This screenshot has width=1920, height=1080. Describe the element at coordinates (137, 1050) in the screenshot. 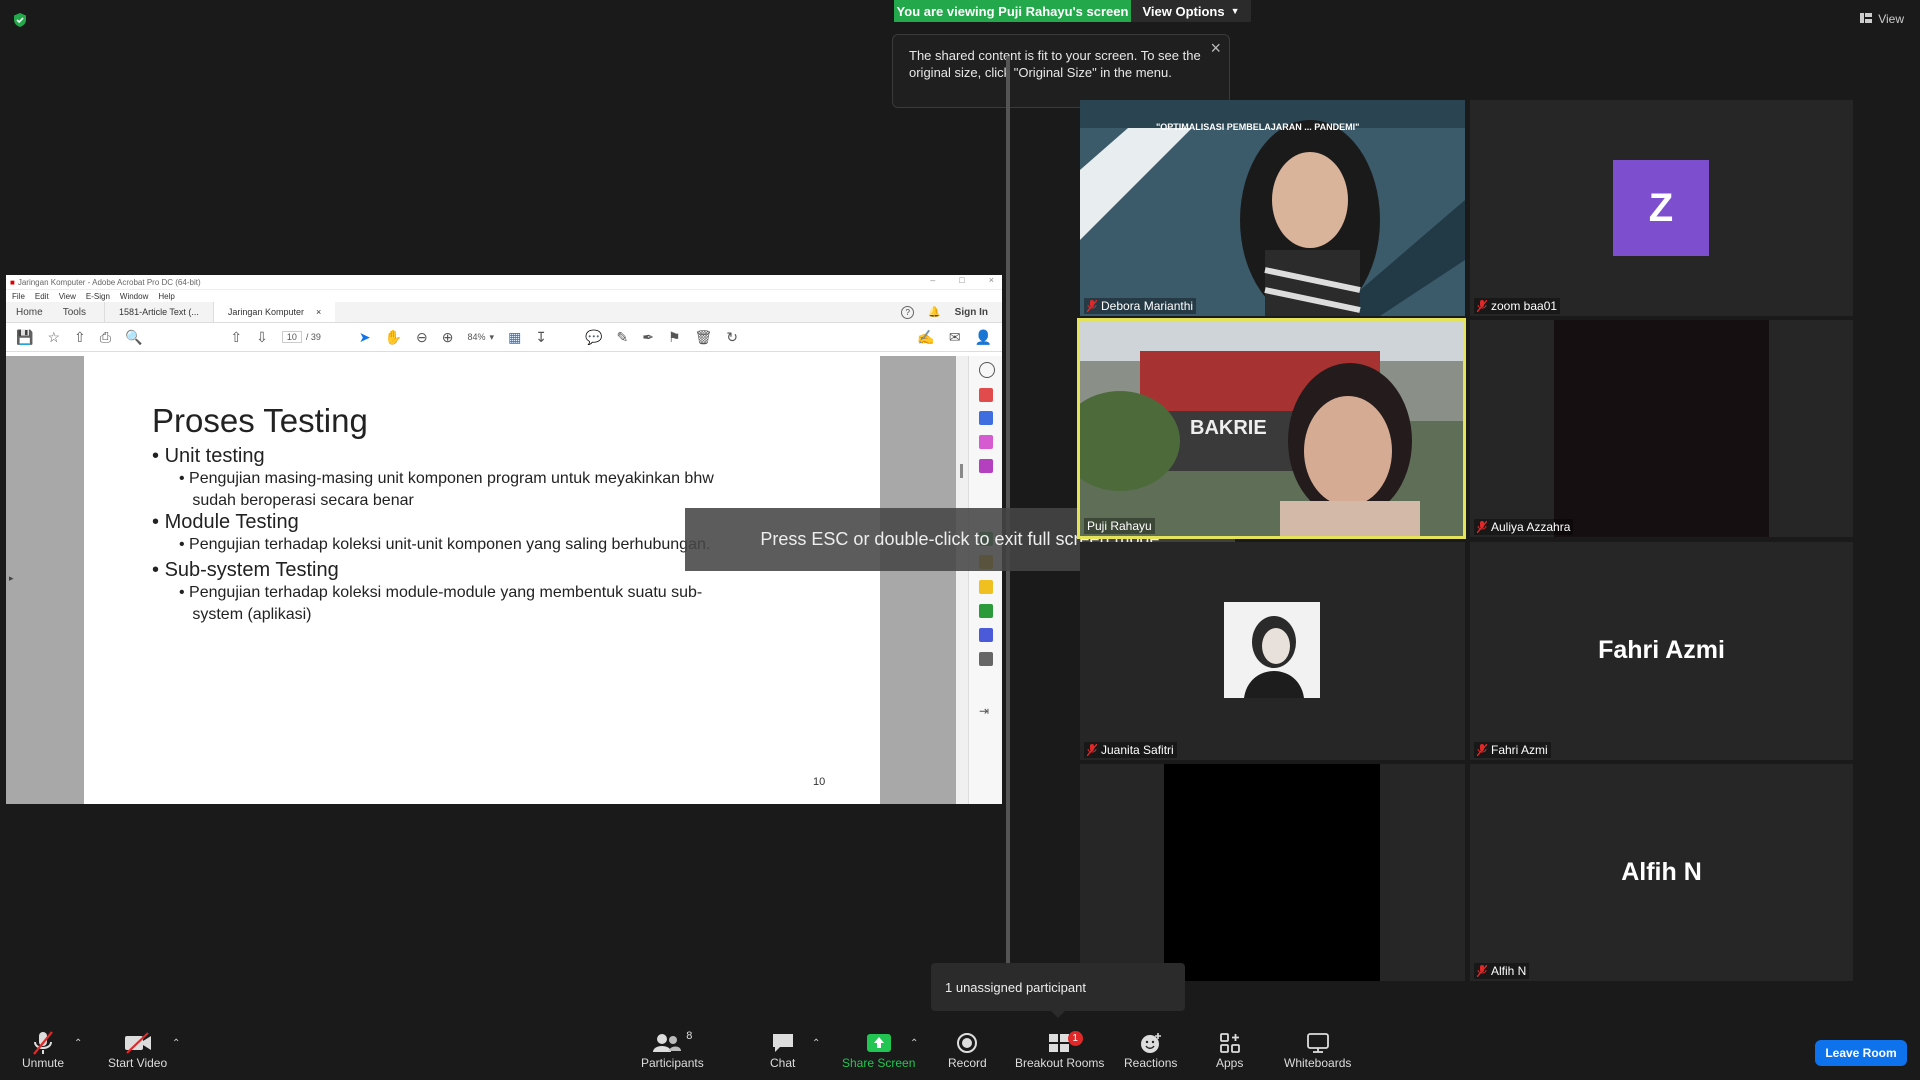

I see `start-video-button: Start Video` at that location.